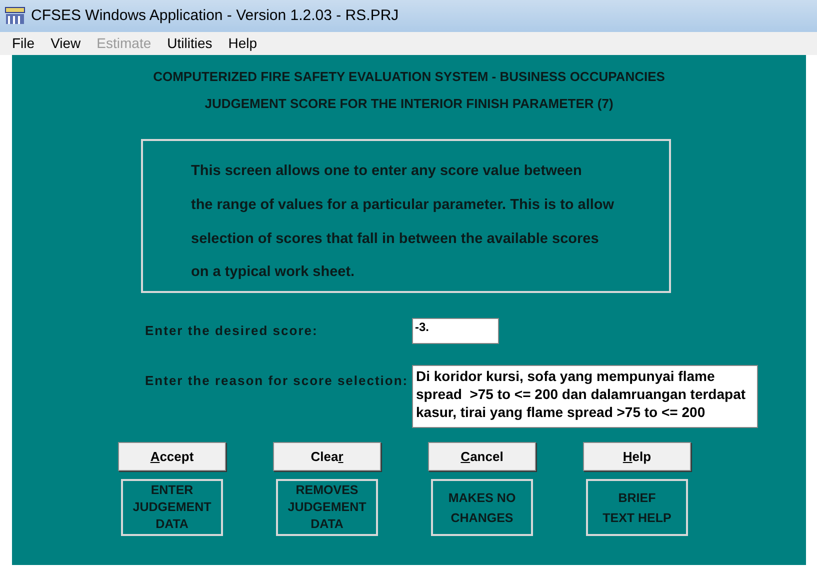 The height and width of the screenshot is (577, 817). I want to click on menu-item: File, so click(23, 43).